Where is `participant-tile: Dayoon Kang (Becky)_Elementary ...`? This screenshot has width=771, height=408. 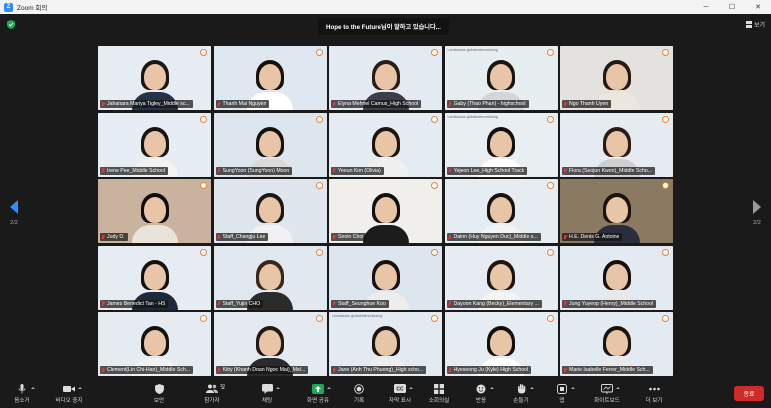 participant-tile: Dayoon Kang (Becky)_Elementary ... is located at coordinates (501, 277).